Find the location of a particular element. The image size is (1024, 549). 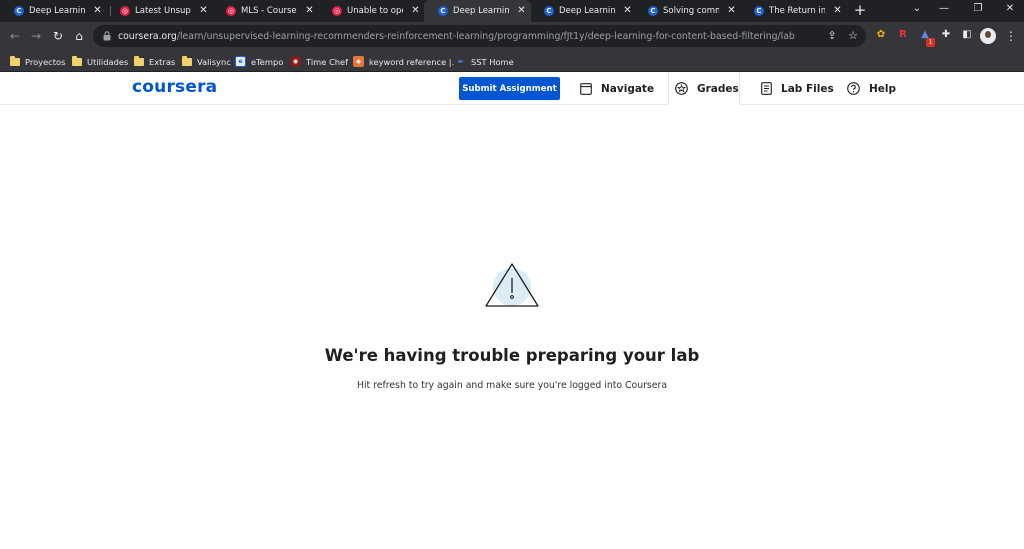

warning-icon is located at coordinates (512, 285).